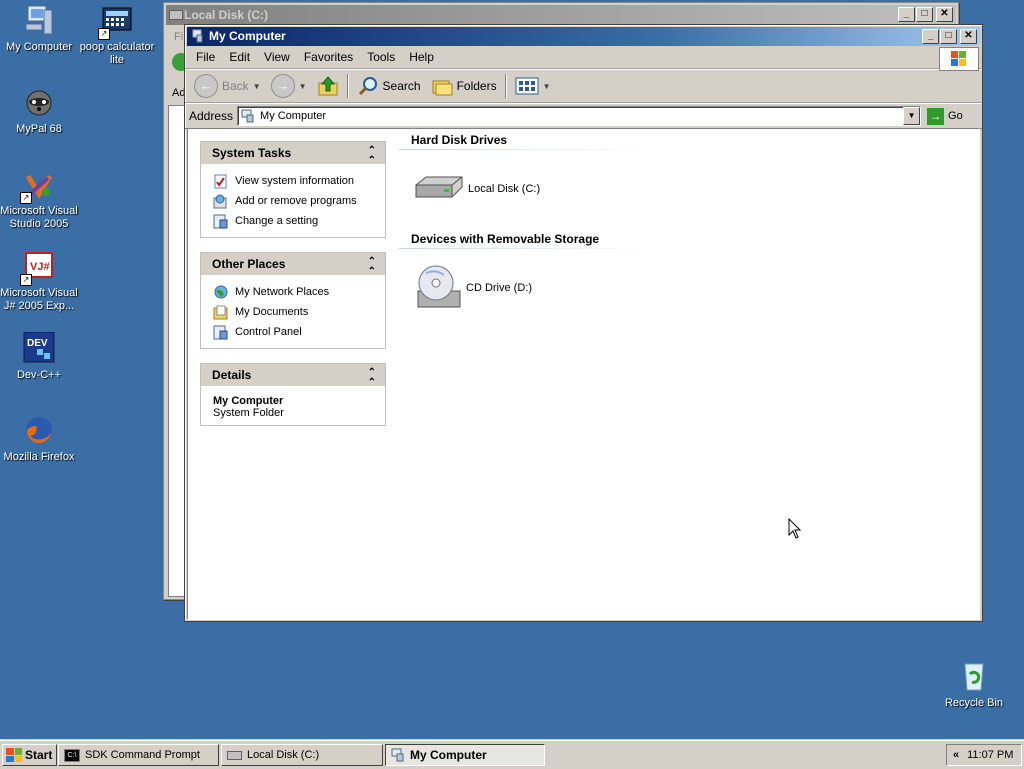 This screenshot has height=769, width=1024. I want to click on desktop-icon-visual-studio: ↗ Microsoft Visual Studio 2005, so click(39, 199).